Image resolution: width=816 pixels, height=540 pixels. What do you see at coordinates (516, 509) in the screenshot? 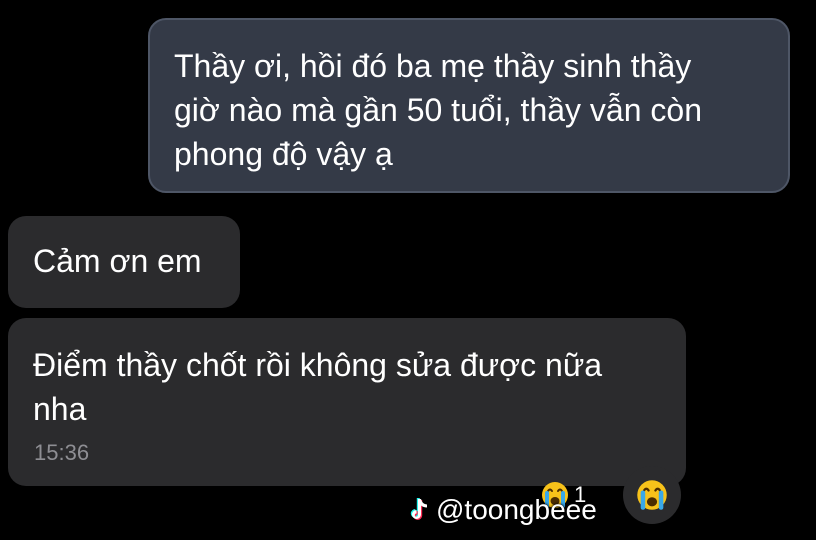
I see `watermark-handle: @toongbeee` at bounding box center [516, 509].